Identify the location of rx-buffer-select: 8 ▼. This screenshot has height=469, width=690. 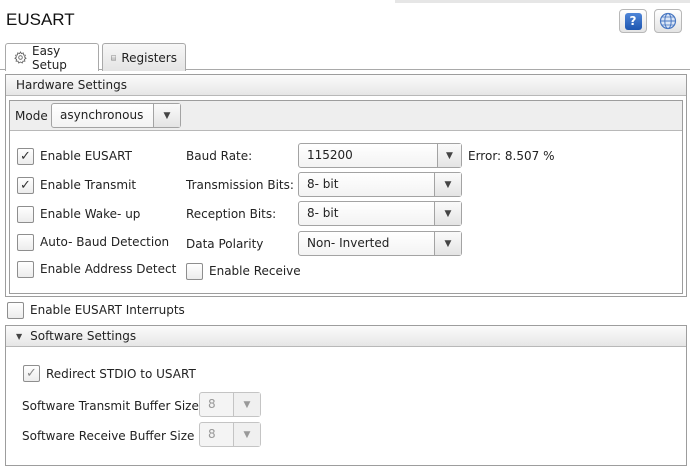
(230, 434).